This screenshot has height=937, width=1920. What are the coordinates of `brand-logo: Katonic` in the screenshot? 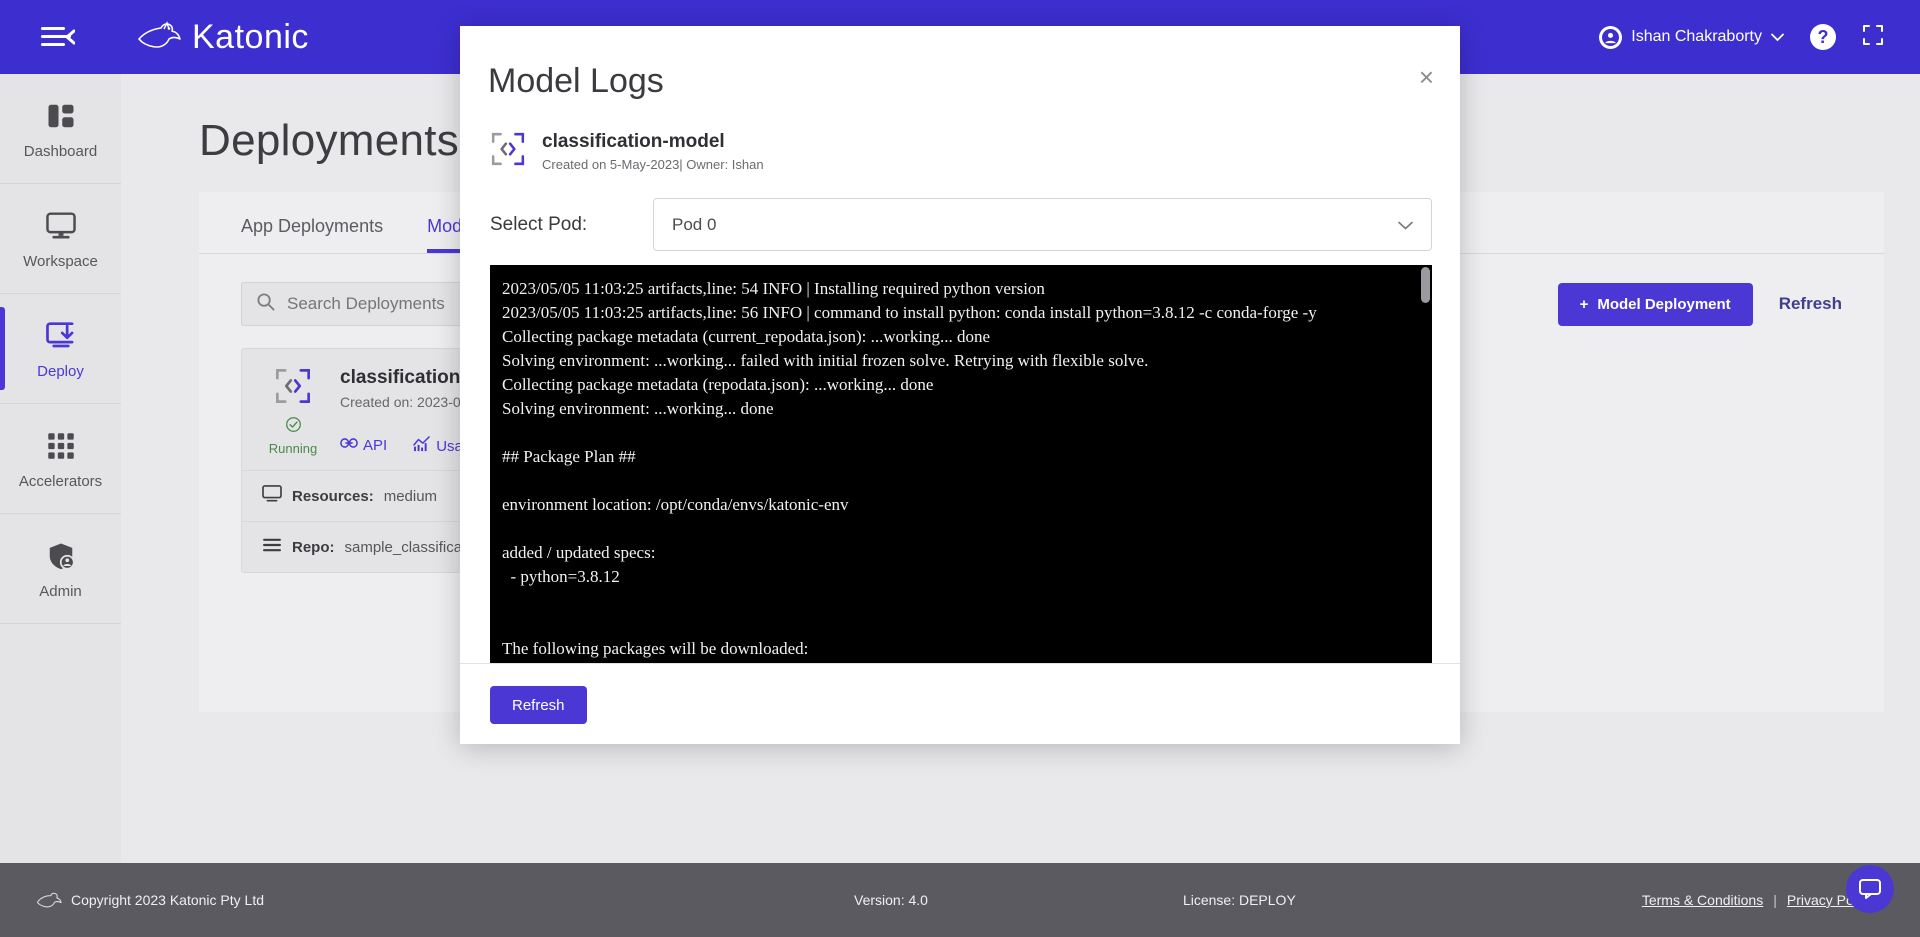 It's located at (222, 37).